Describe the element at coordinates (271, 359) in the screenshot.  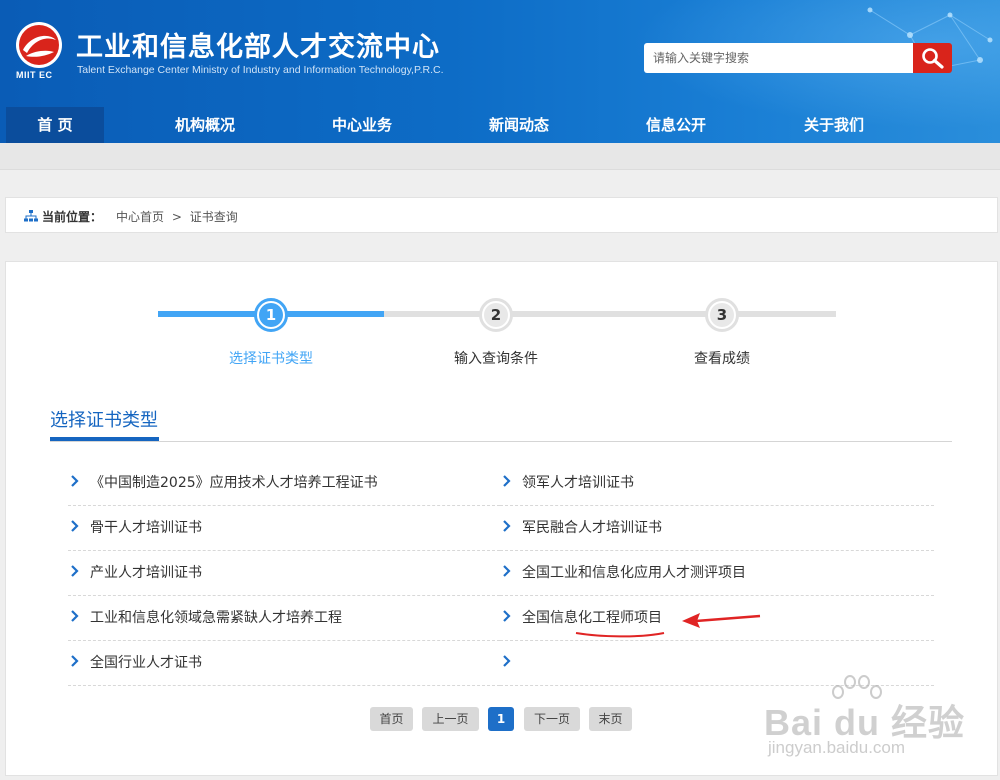
I see `step-1-label: 选择证书类型` at that location.